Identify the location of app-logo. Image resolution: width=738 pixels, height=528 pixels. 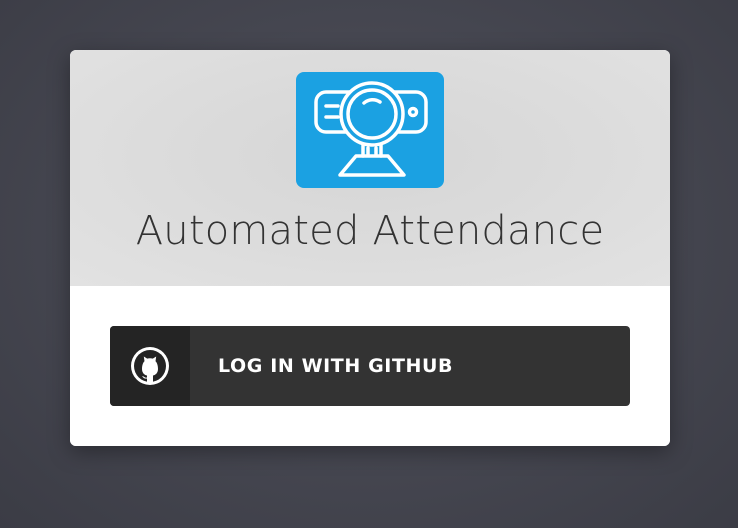
(370, 130).